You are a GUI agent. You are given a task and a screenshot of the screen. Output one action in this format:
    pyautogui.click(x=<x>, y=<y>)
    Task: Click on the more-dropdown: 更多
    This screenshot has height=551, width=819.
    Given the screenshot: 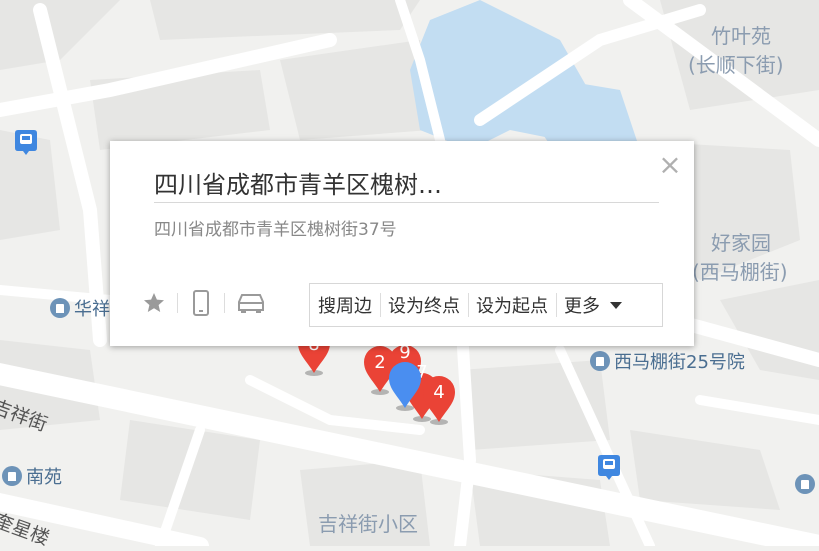 What is the action you would take?
    pyautogui.click(x=593, y=305)
    